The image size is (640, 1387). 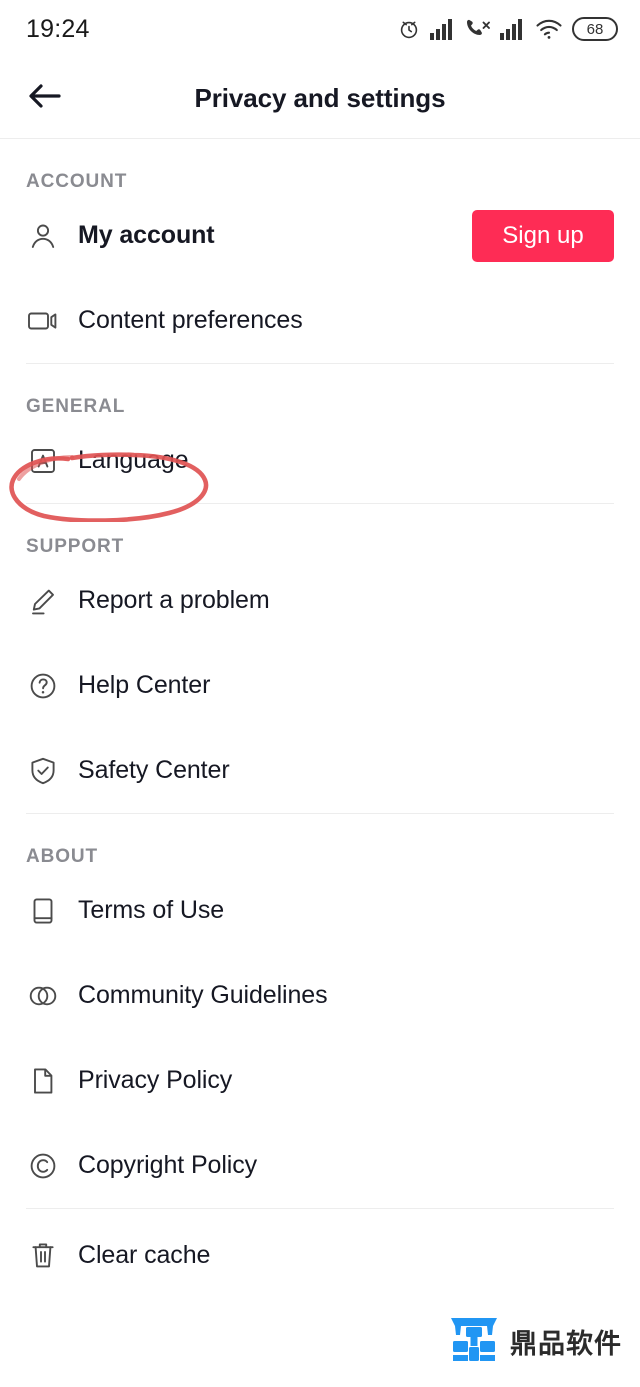 I want to click on sidebar-item-clear-cache: Clear cache, so click(x=320, y=1255).